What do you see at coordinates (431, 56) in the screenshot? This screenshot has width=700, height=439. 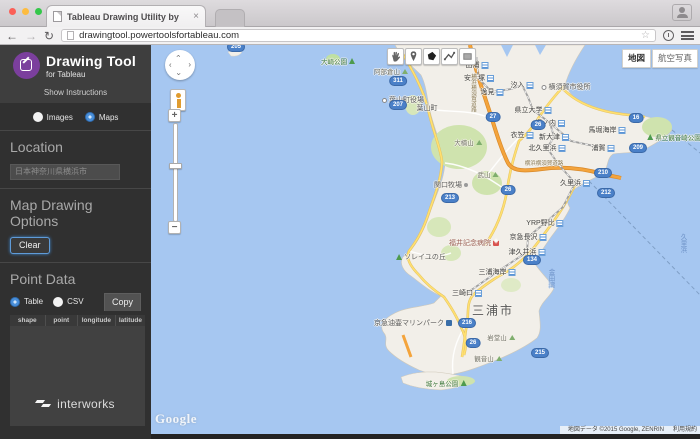 I see `polygon-tool-button` at bounding box center [431, 56].